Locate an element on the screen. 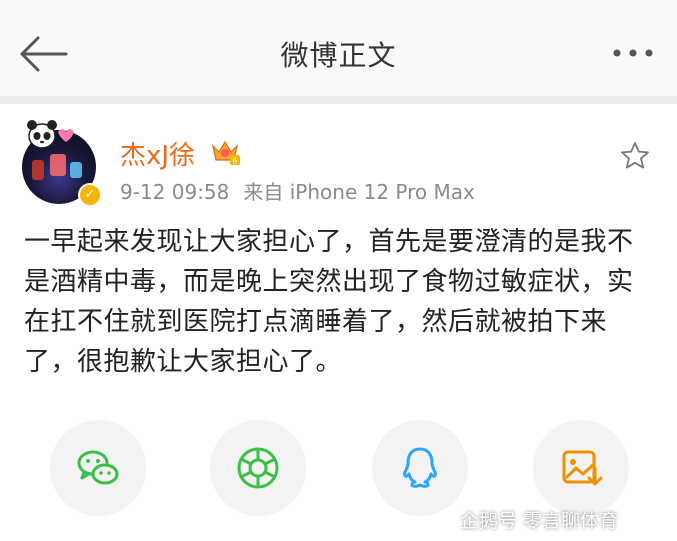 The height and width of the screenshot is (541, 677). share-wechat-button is located at coordinates (98, 468).